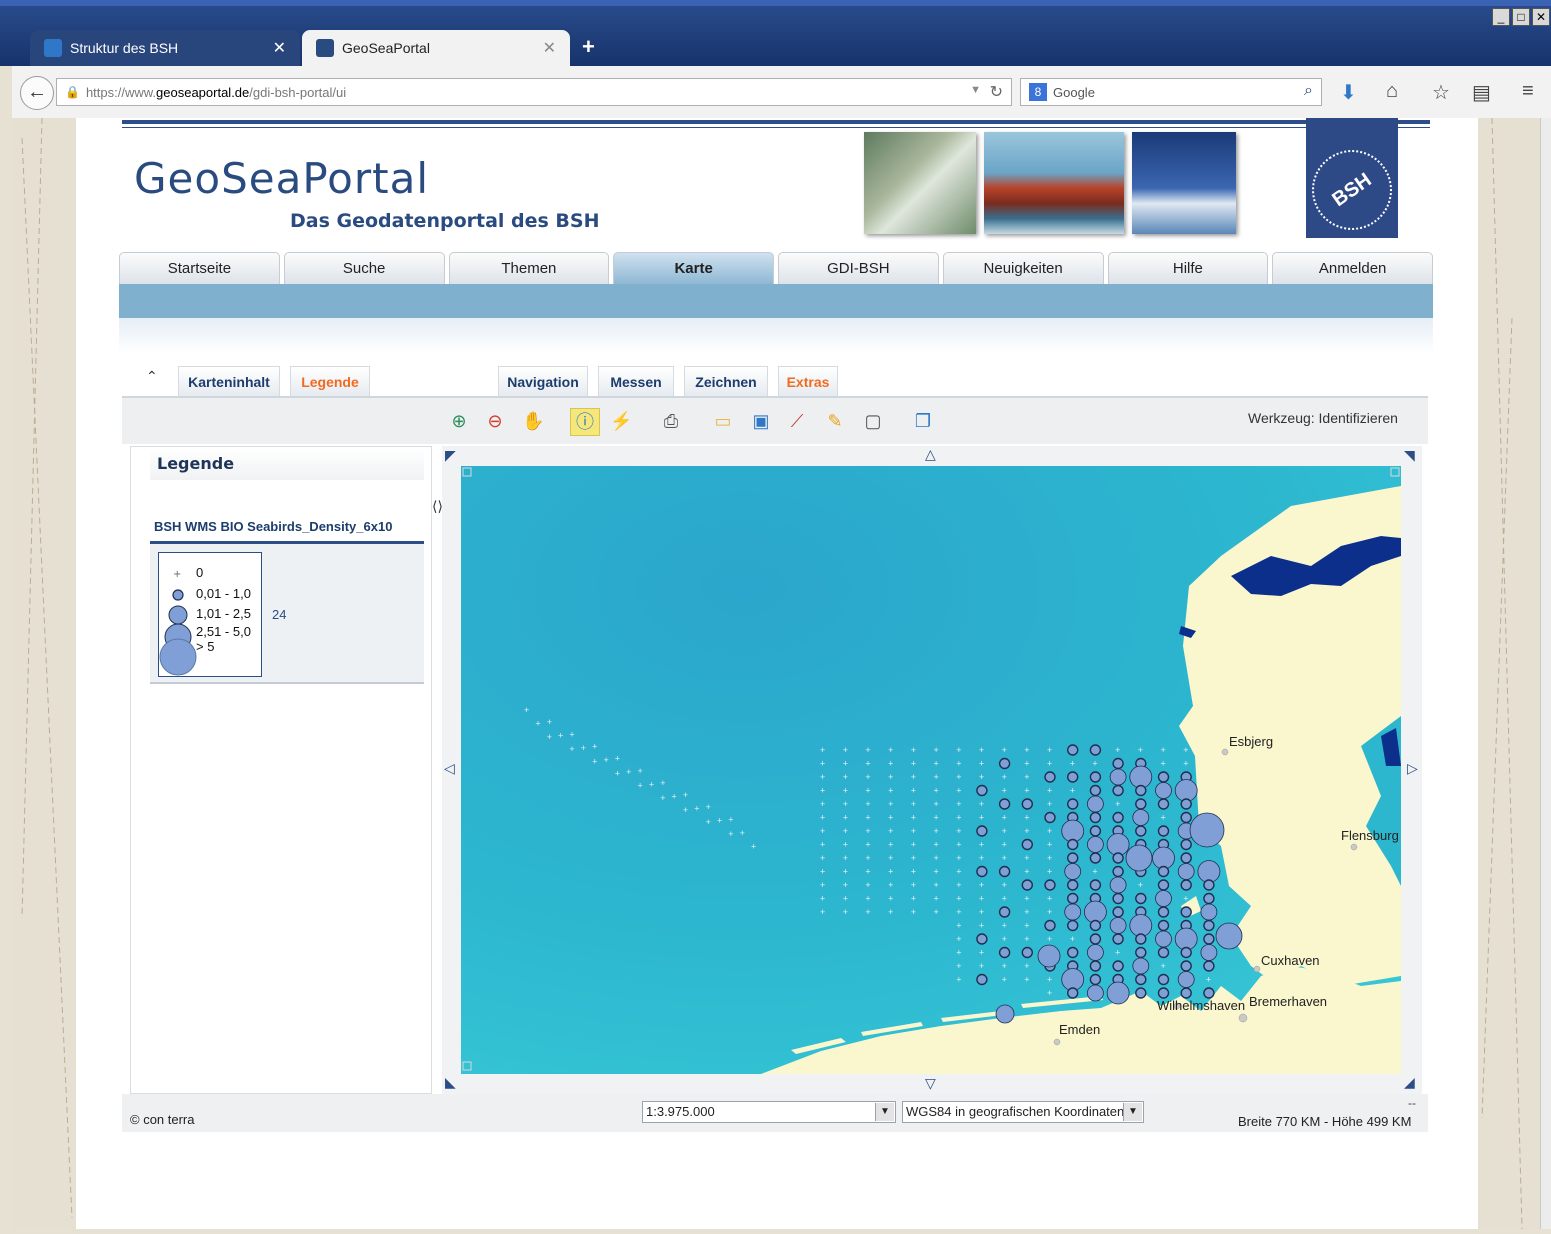 The width and height of the screenshot is (1551, 1234). Describe the element at coordinates (585, 422) in the screenshot. I see `identify-info-icon: ⓘ` at that location.